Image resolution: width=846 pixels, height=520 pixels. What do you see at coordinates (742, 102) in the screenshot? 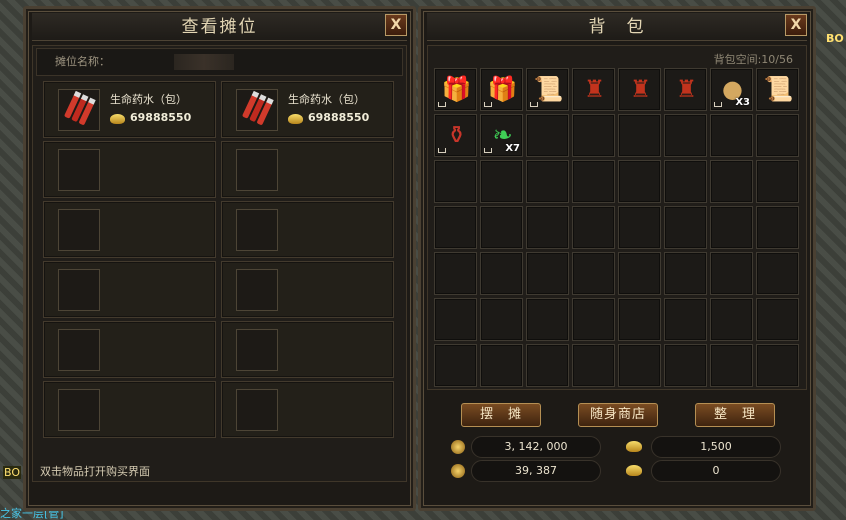
I see `item-quantity: X3` at bounding box center [742, 102].